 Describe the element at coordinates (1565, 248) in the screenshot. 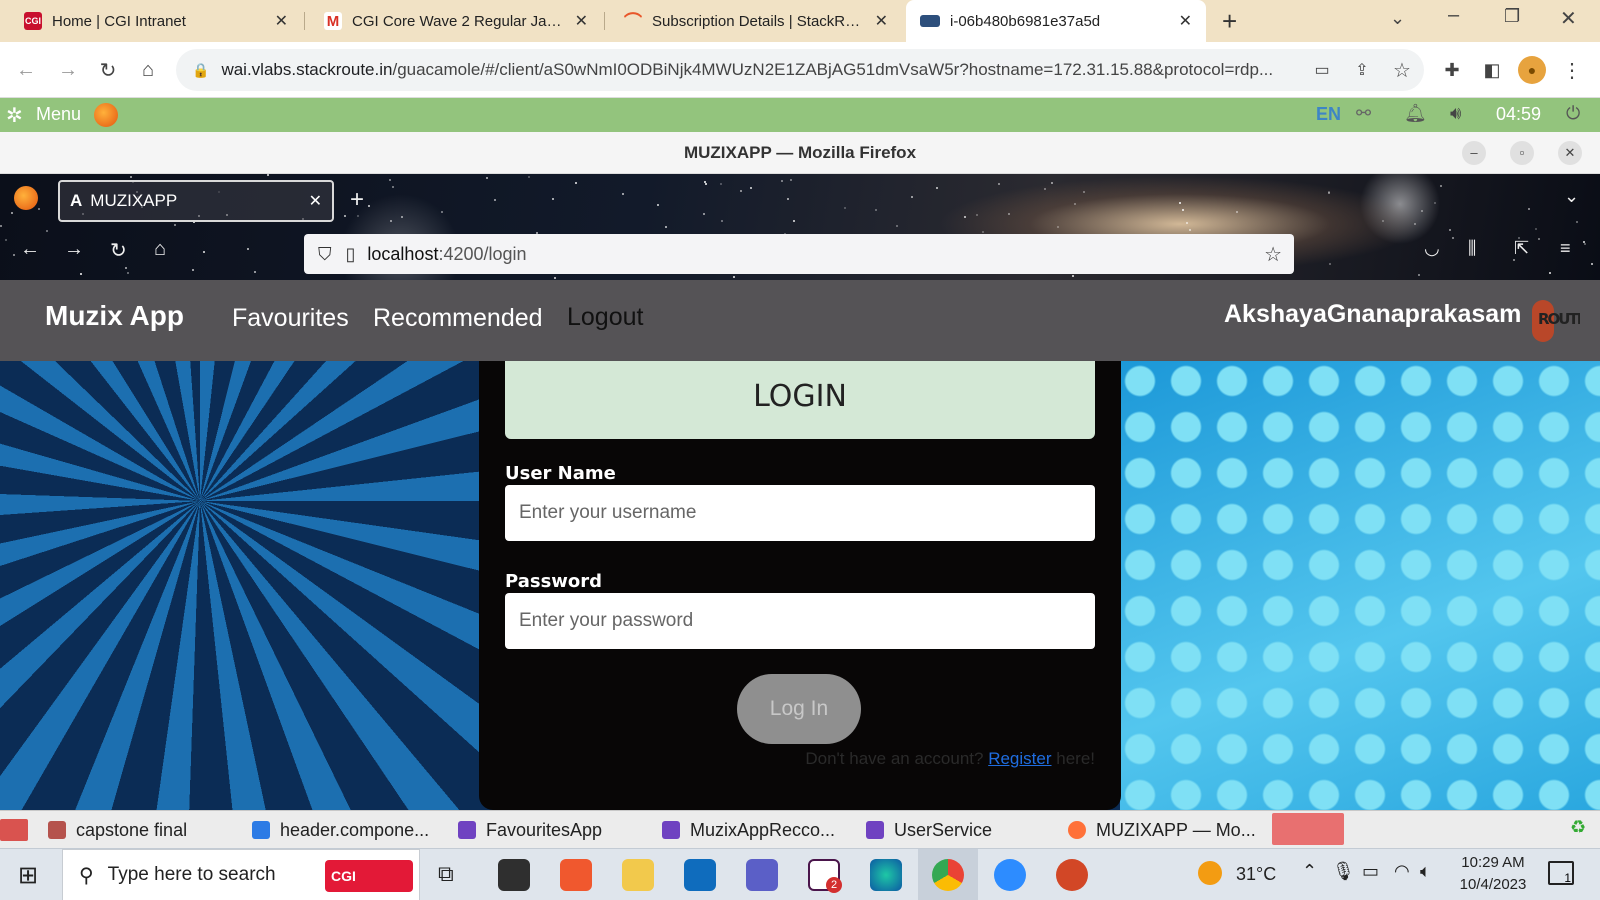

I see `app-menu-icon: ≡` at that location.